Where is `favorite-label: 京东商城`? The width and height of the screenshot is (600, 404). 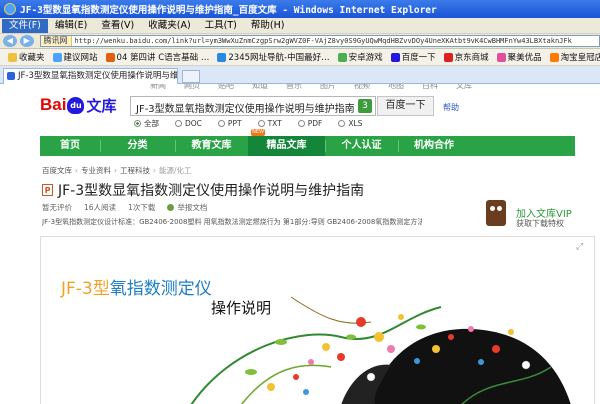
favorite-label: 京东商城 is located at coordinates (471, 58).